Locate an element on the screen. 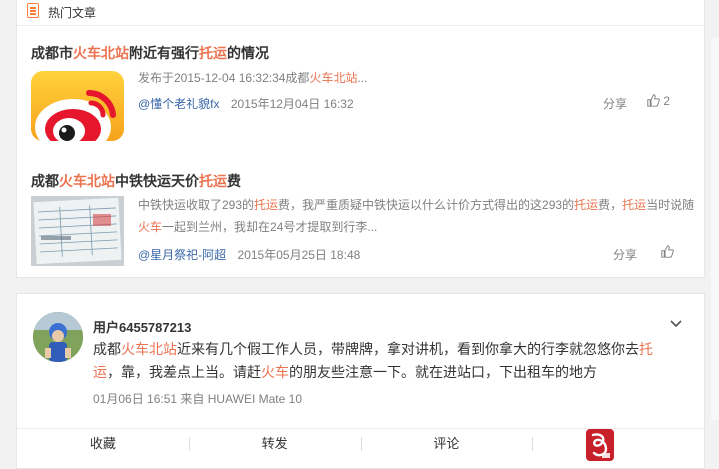  article-date: 2015年05月25日 18:48 is located at coordinates (299, 255).